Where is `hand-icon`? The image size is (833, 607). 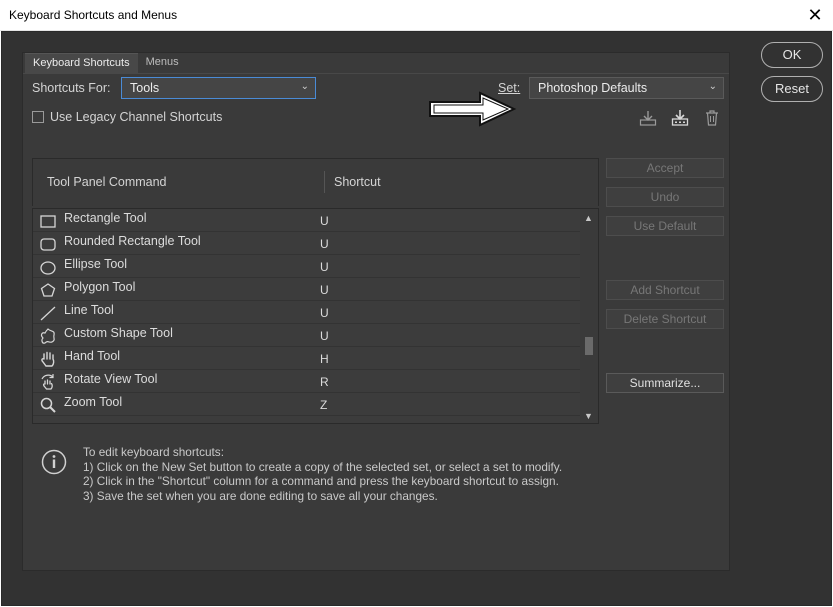
hand-icon is located at coordinates (48, 359).